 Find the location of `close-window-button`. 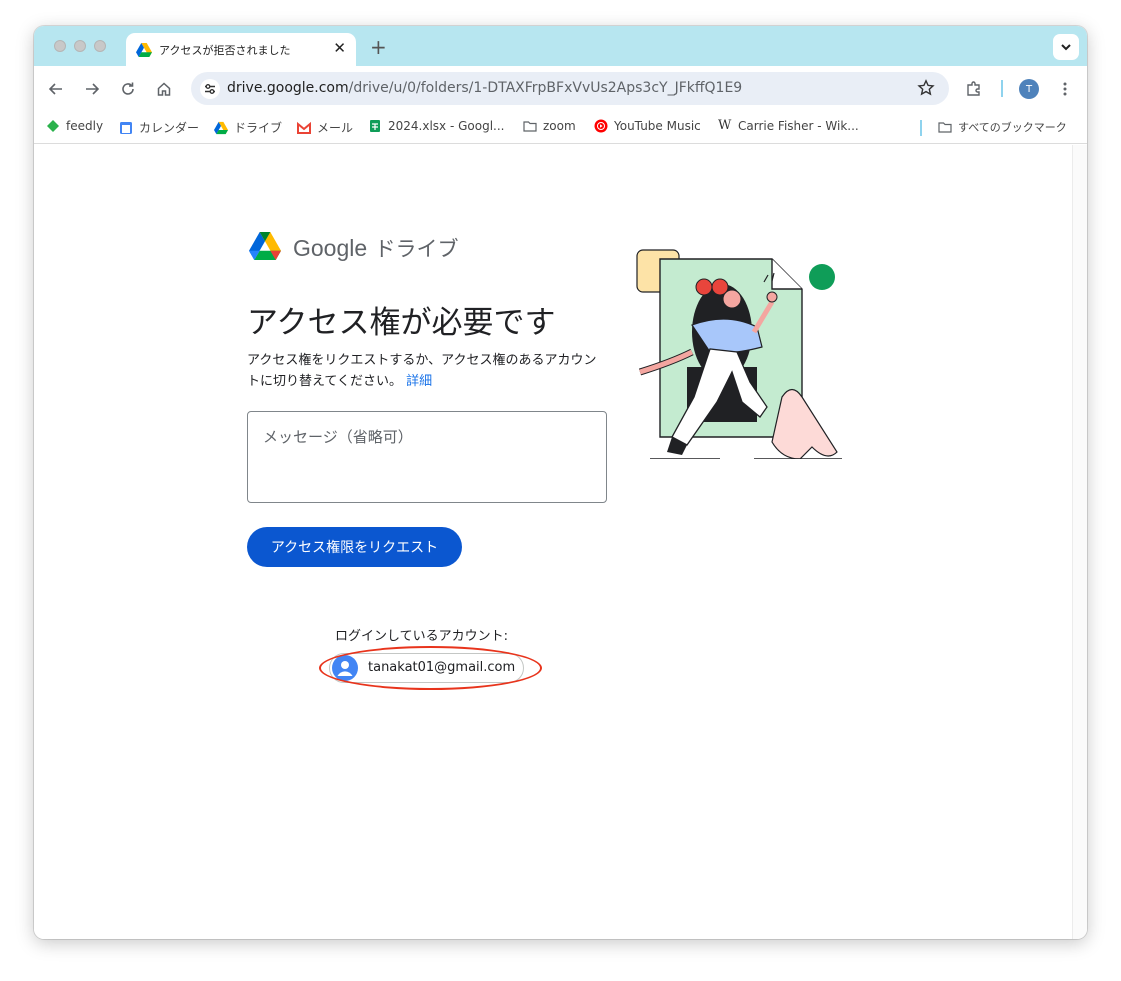

close-window-button is located at coordinates (60, 46).